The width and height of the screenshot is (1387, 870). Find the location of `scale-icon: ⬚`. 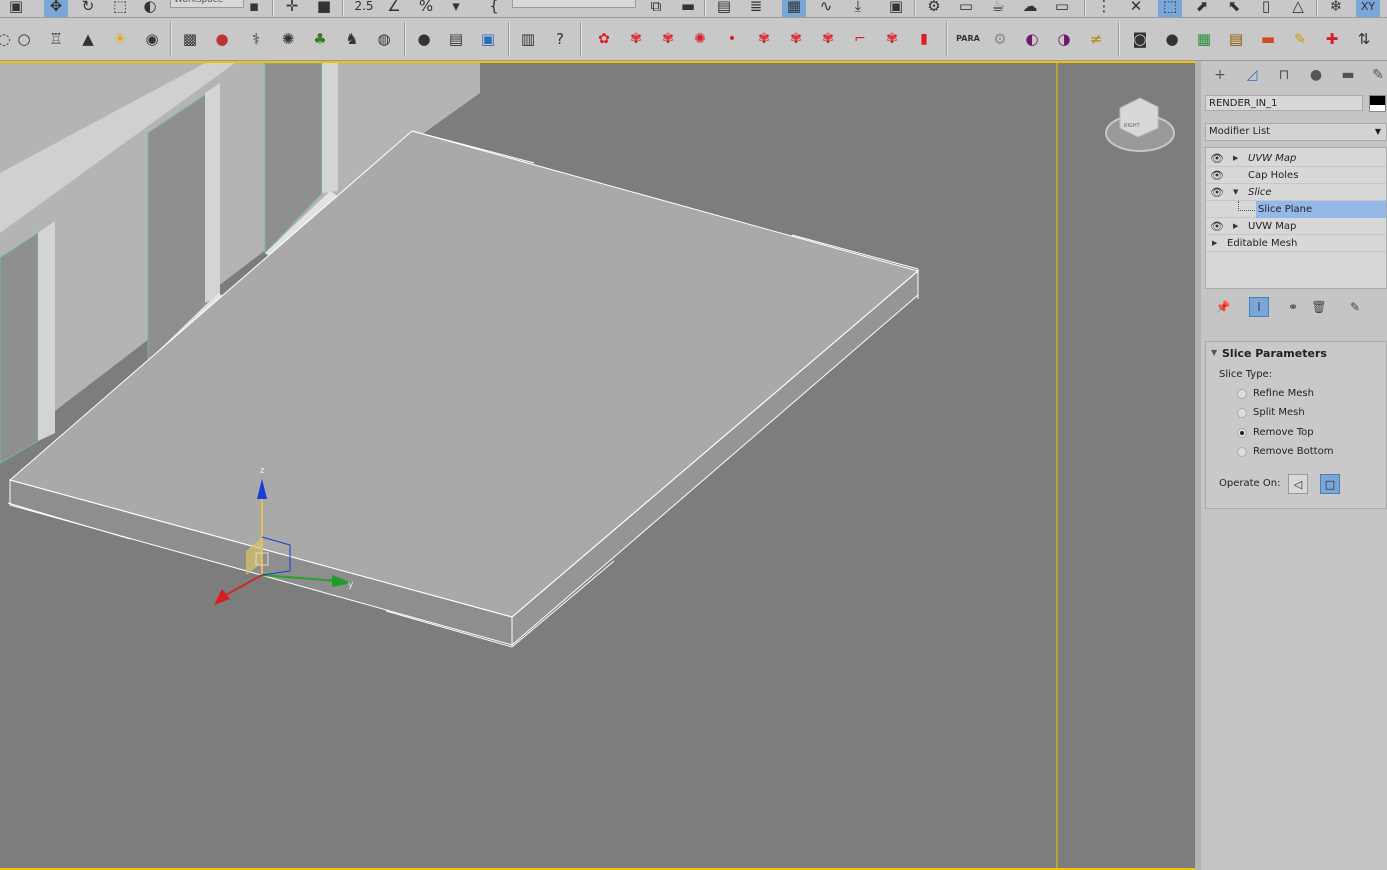

scale-icon: ⬚ is located at coordinates (120, 8).